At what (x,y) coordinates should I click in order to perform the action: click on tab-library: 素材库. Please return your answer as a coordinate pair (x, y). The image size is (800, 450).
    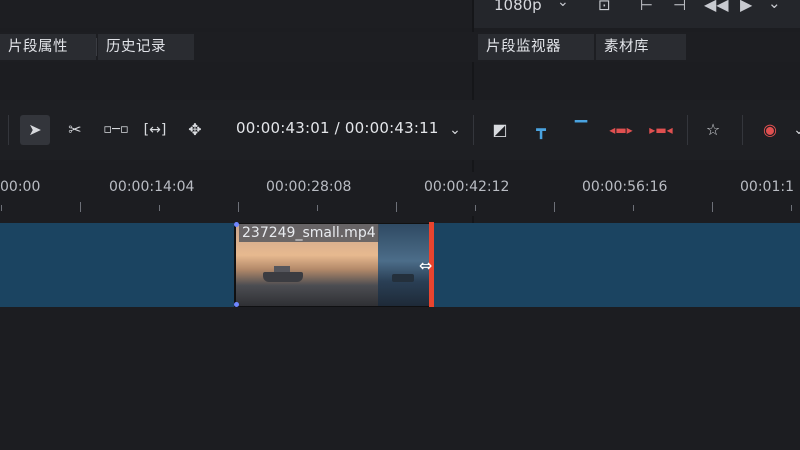
    Looking at the image, I should click on (641, 47).